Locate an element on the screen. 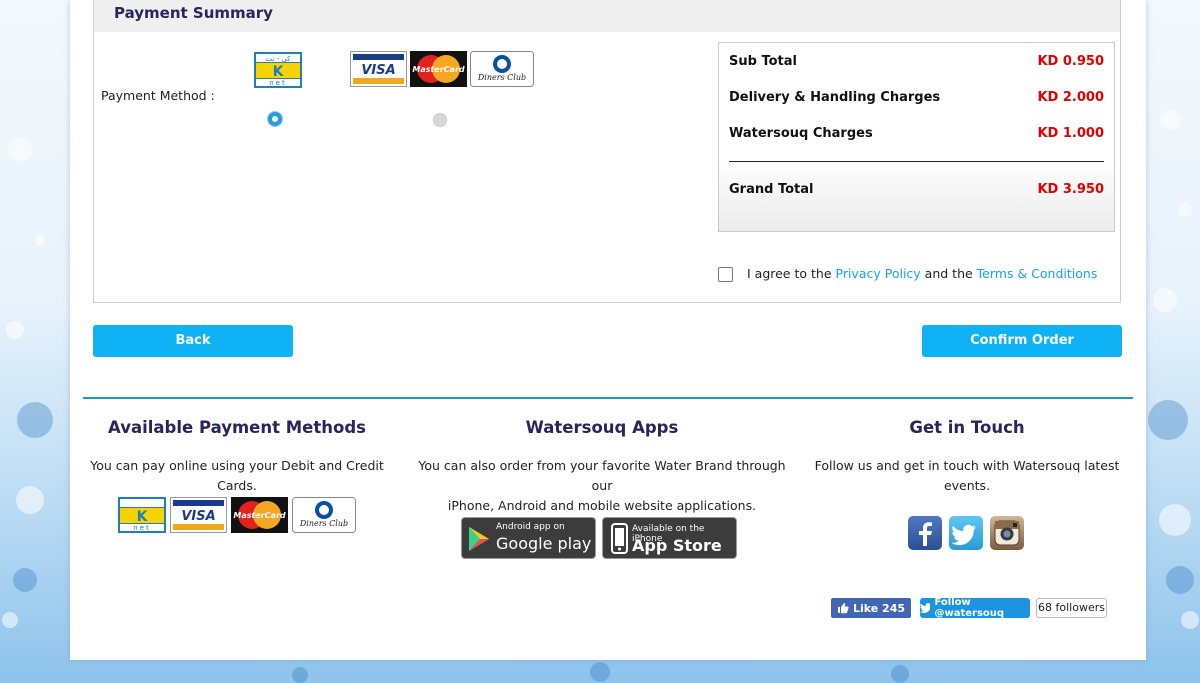 The height and width of the screenshot is (683, 1200). card-radio is located at coordinates (440, 120).